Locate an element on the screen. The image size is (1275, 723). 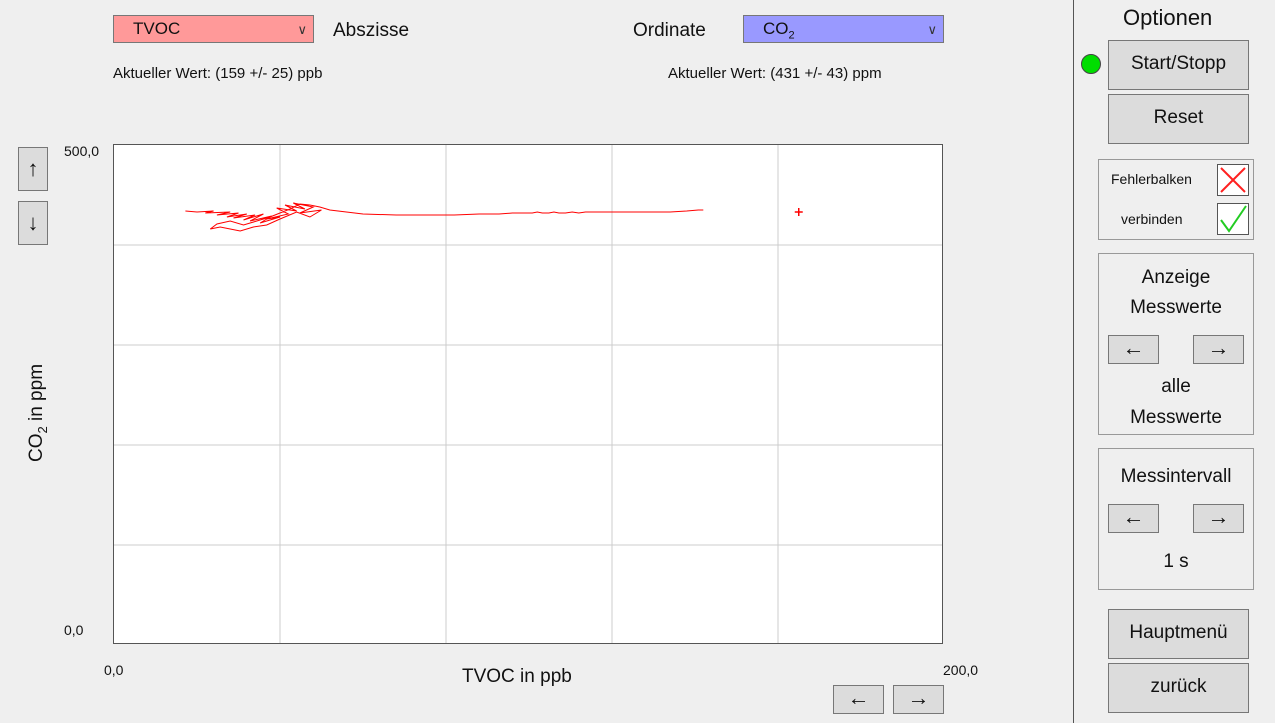
interval-title: Messintervall is located at coordinates (1176, 476).